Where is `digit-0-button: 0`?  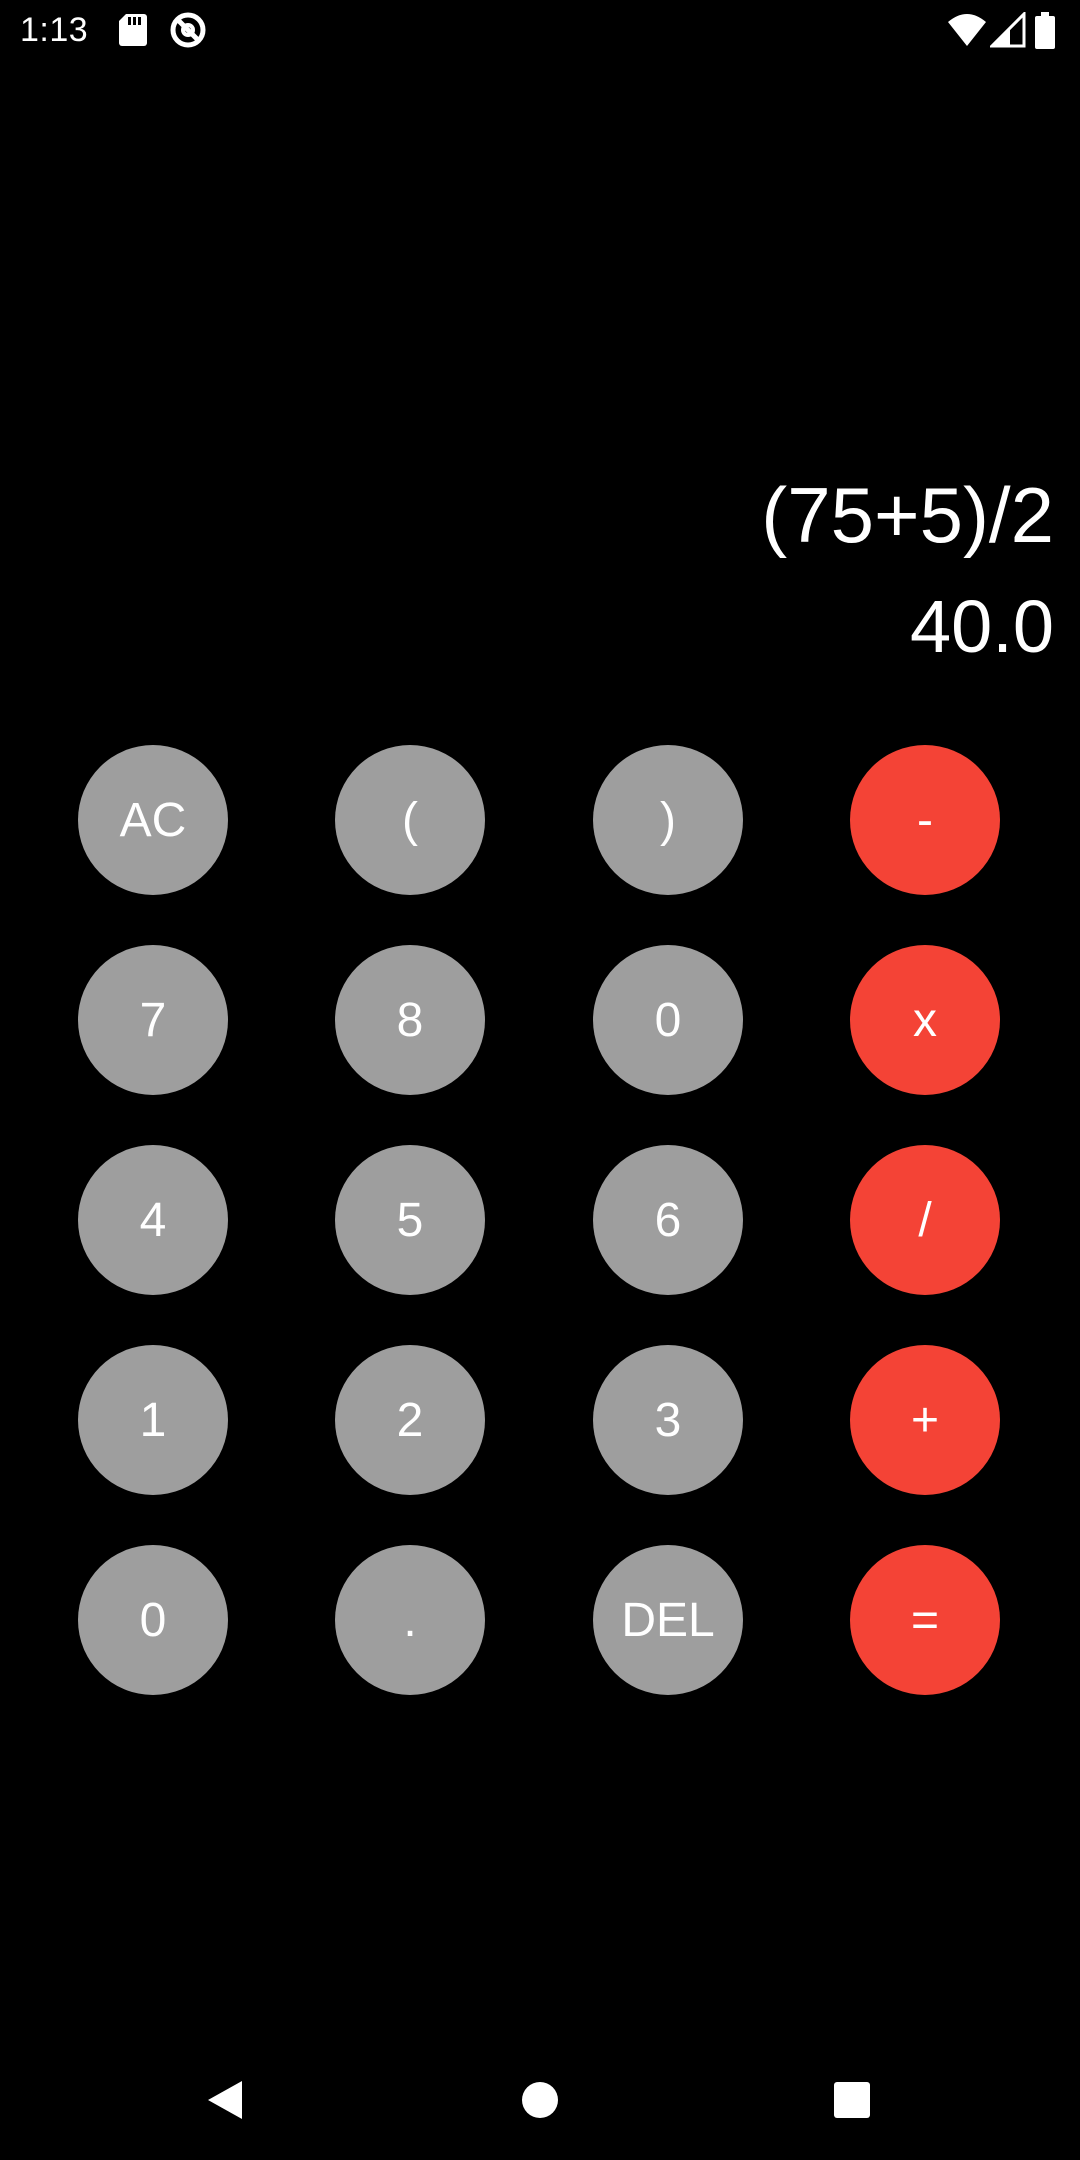 digit-0-button: 0 is located at coordinates (153, 1620).